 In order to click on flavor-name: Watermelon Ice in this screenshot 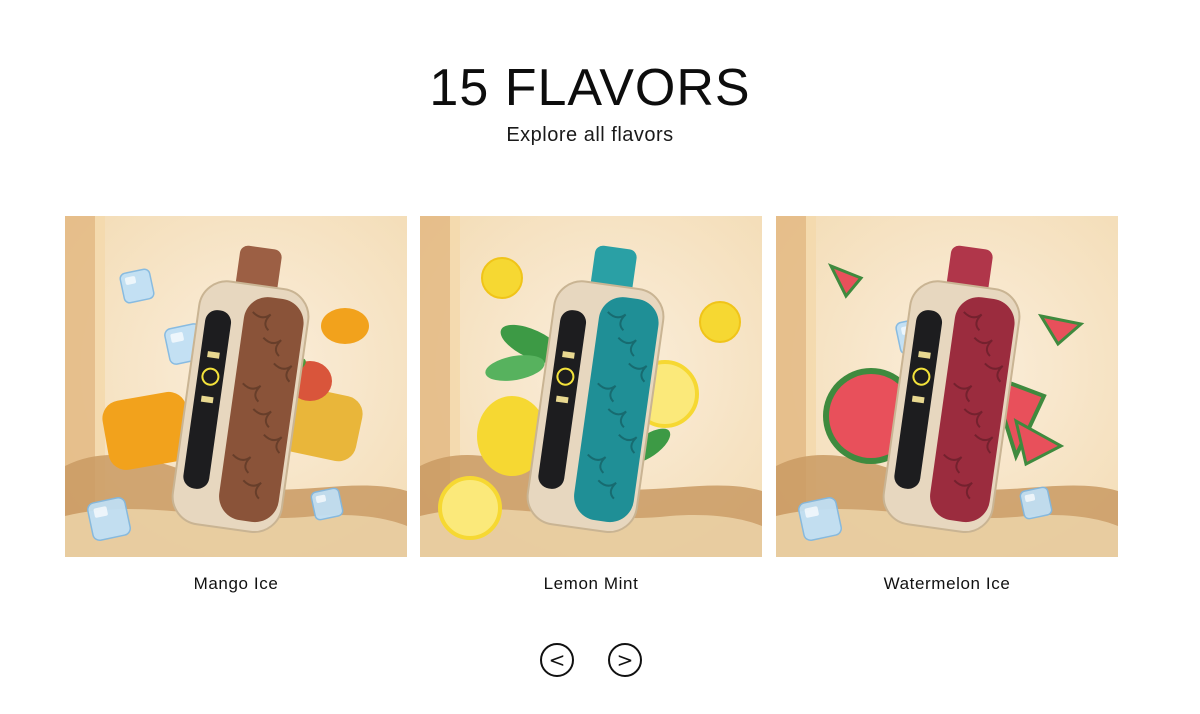, I will do `click(947, 584)`.